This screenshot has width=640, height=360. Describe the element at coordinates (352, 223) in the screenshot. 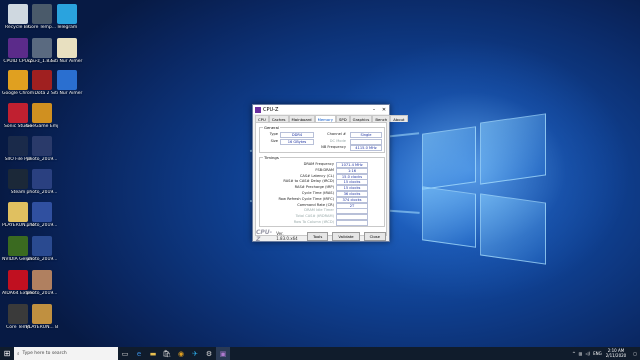

I see `timing-value` at that location.